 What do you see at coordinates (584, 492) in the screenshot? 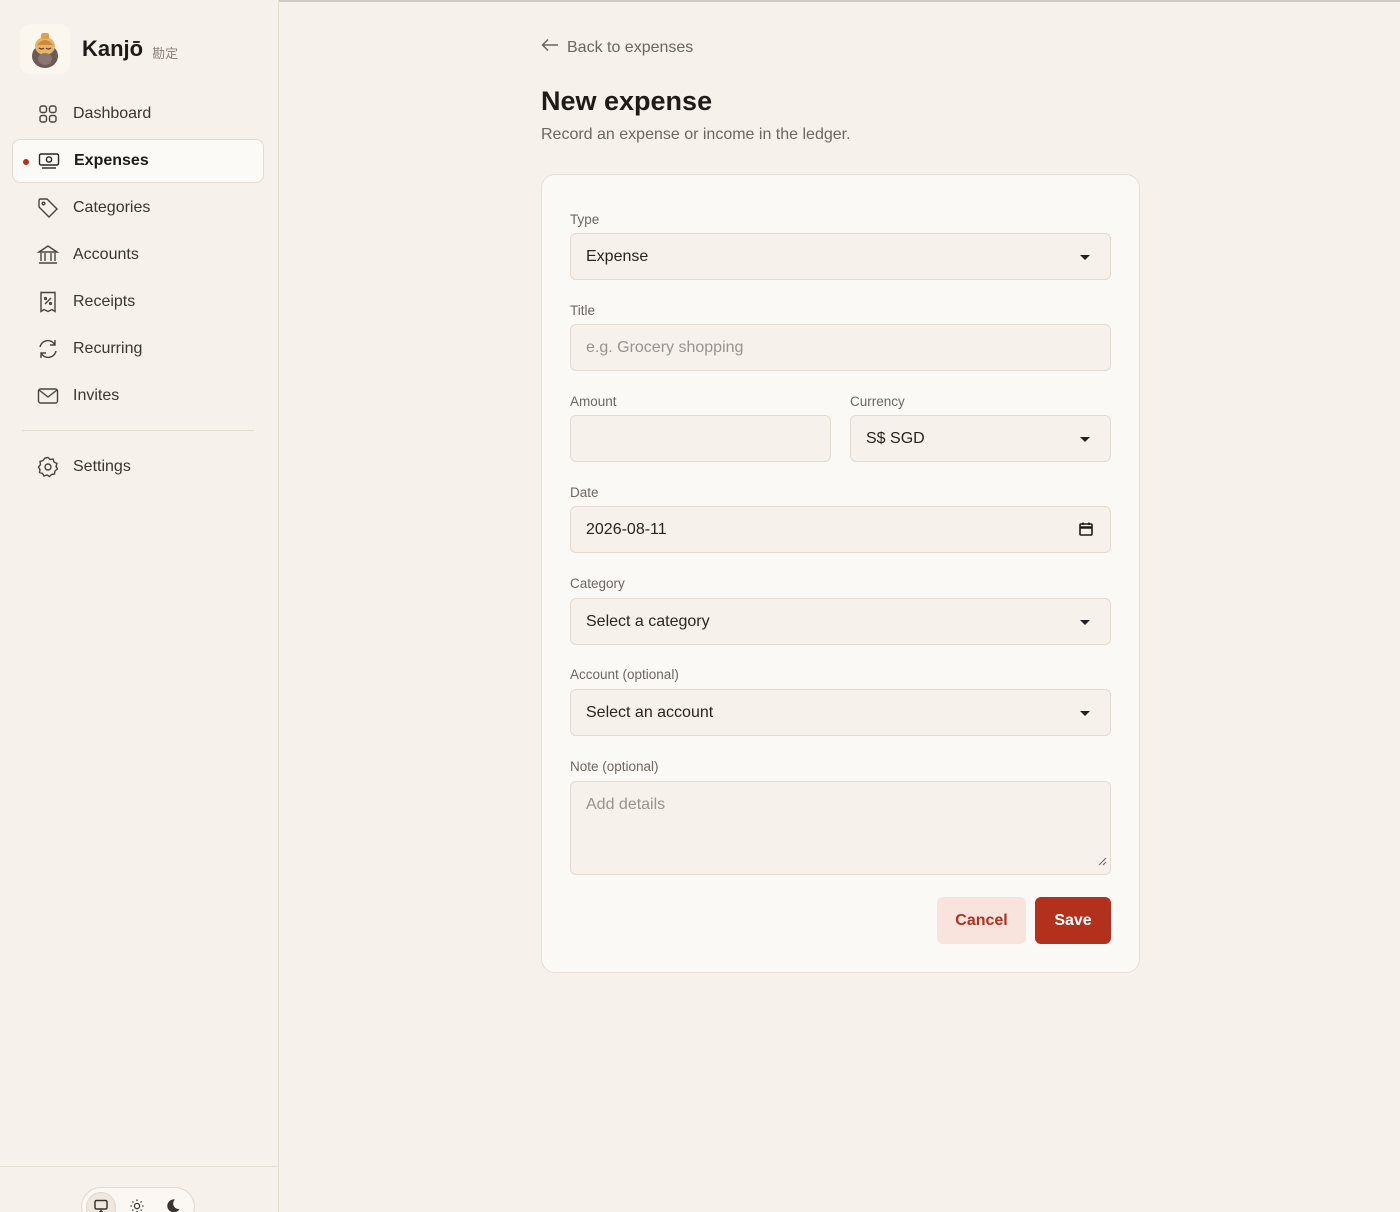
I see `date-label: Date` at bounding box center [584, 492].